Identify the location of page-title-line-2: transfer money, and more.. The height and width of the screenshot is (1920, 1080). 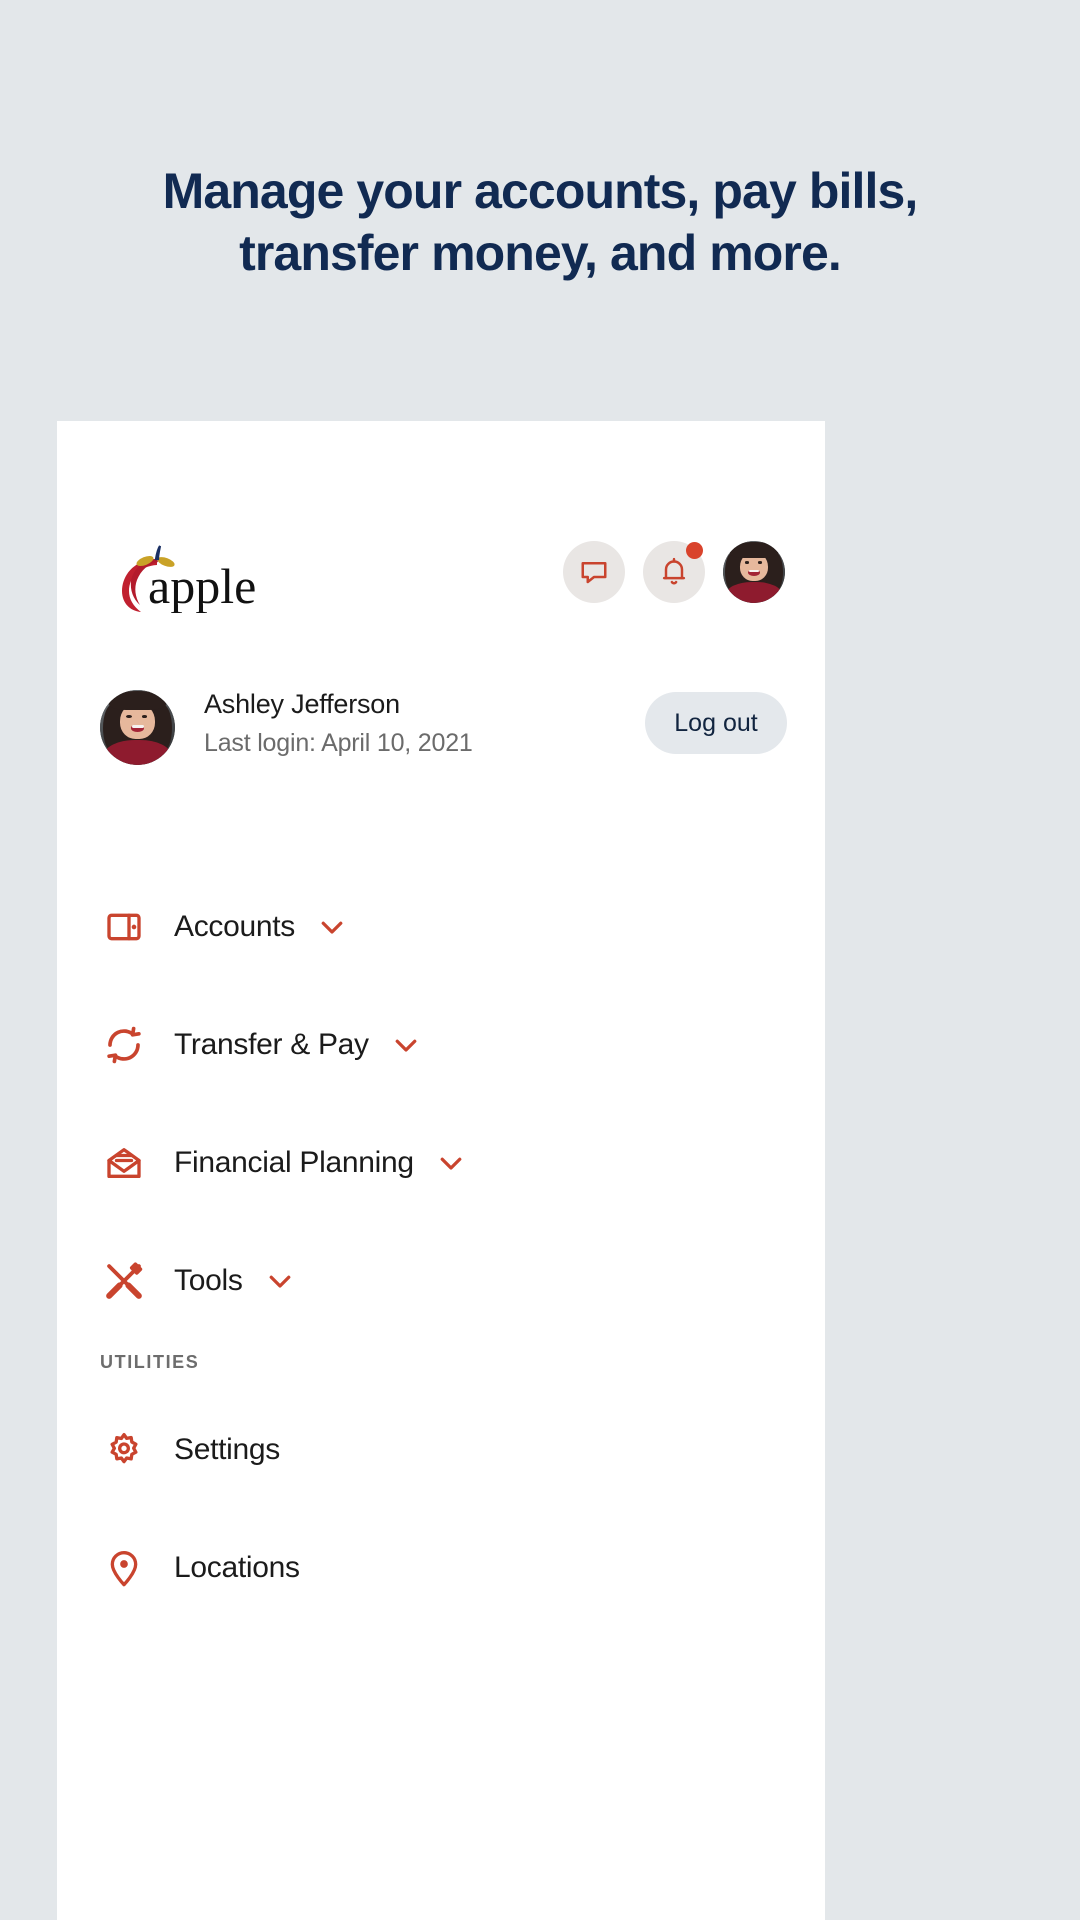
(540, 253).